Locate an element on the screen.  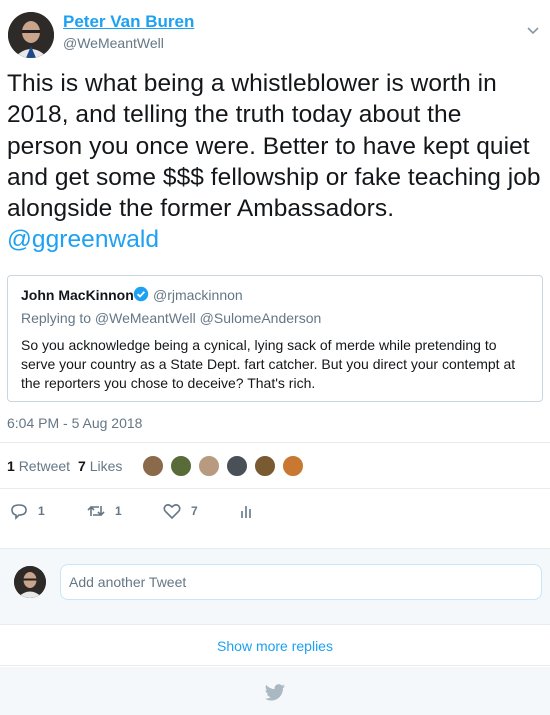
heart-icon is located at coordinates (172, 512).